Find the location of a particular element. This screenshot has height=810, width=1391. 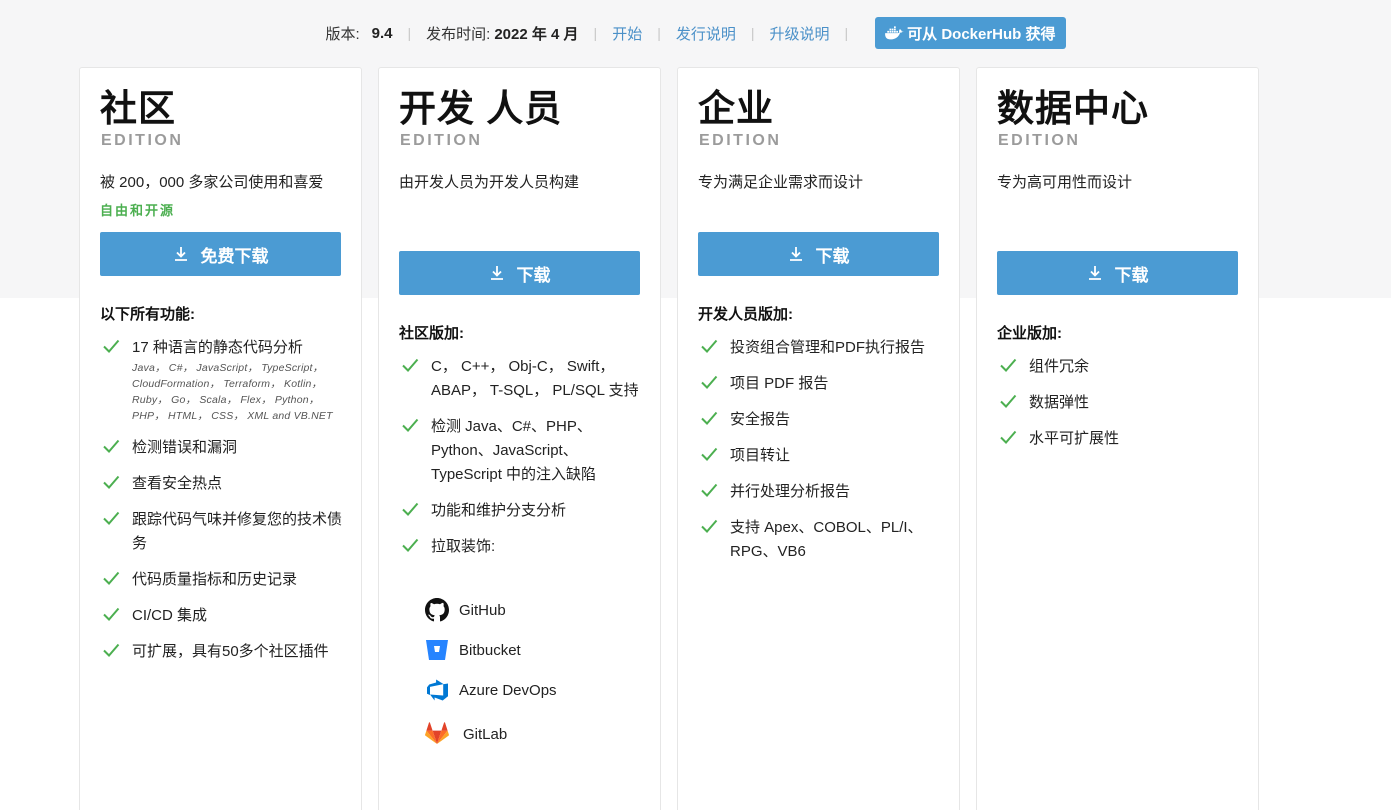

integration-azure-devops: Azure DevOps is located at coordinates (491, 690).